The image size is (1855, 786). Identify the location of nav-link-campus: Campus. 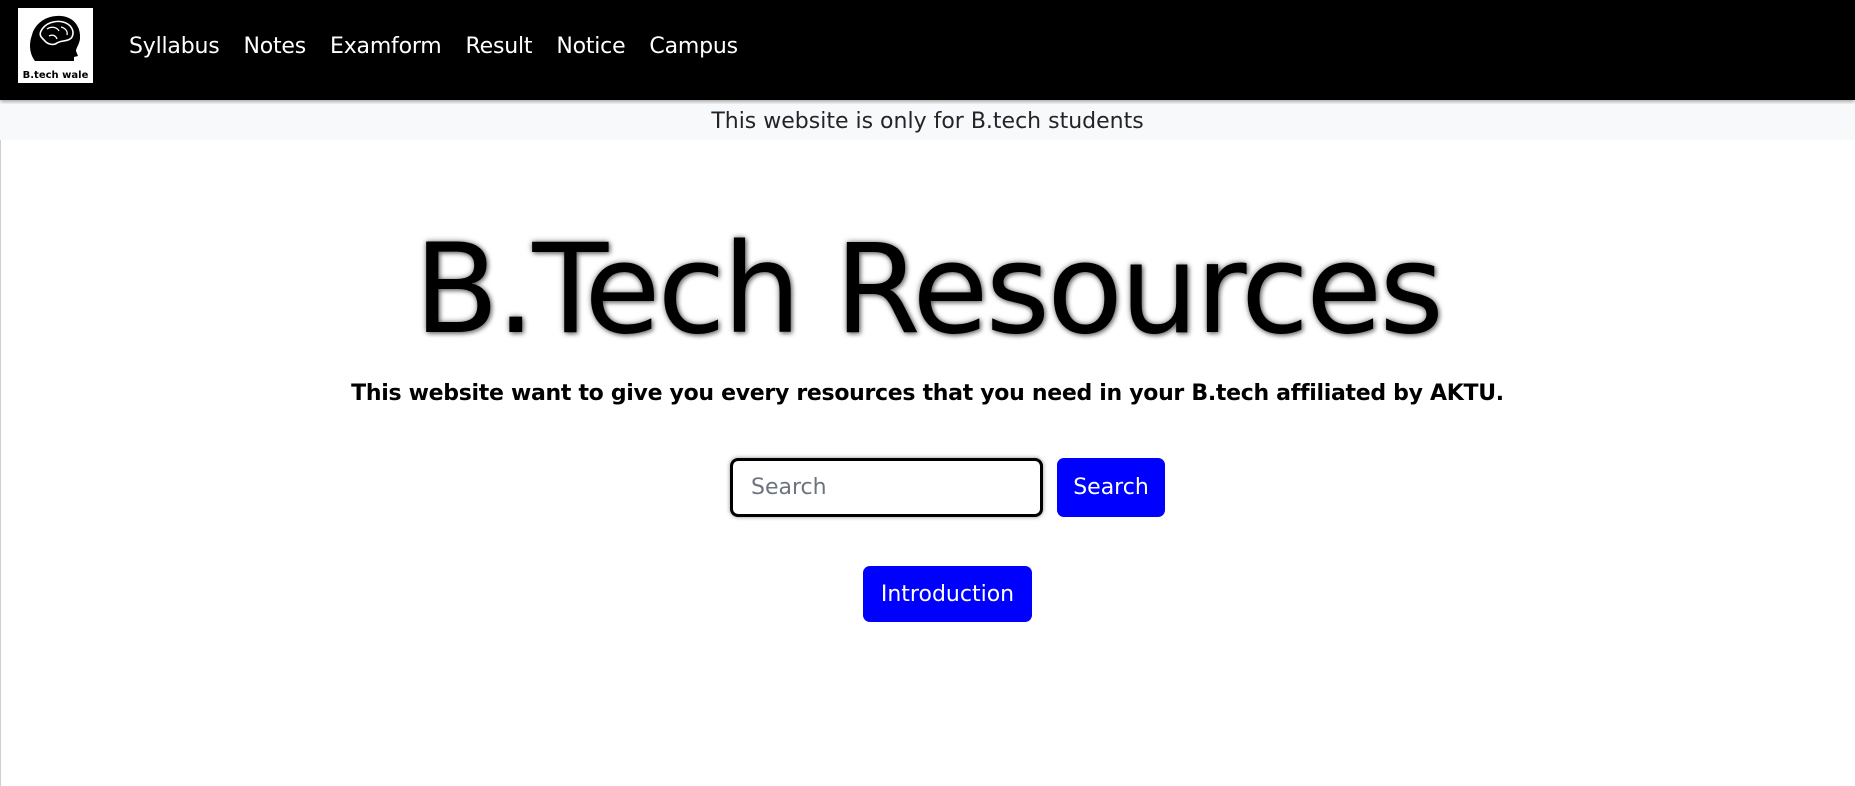
(693, 47).